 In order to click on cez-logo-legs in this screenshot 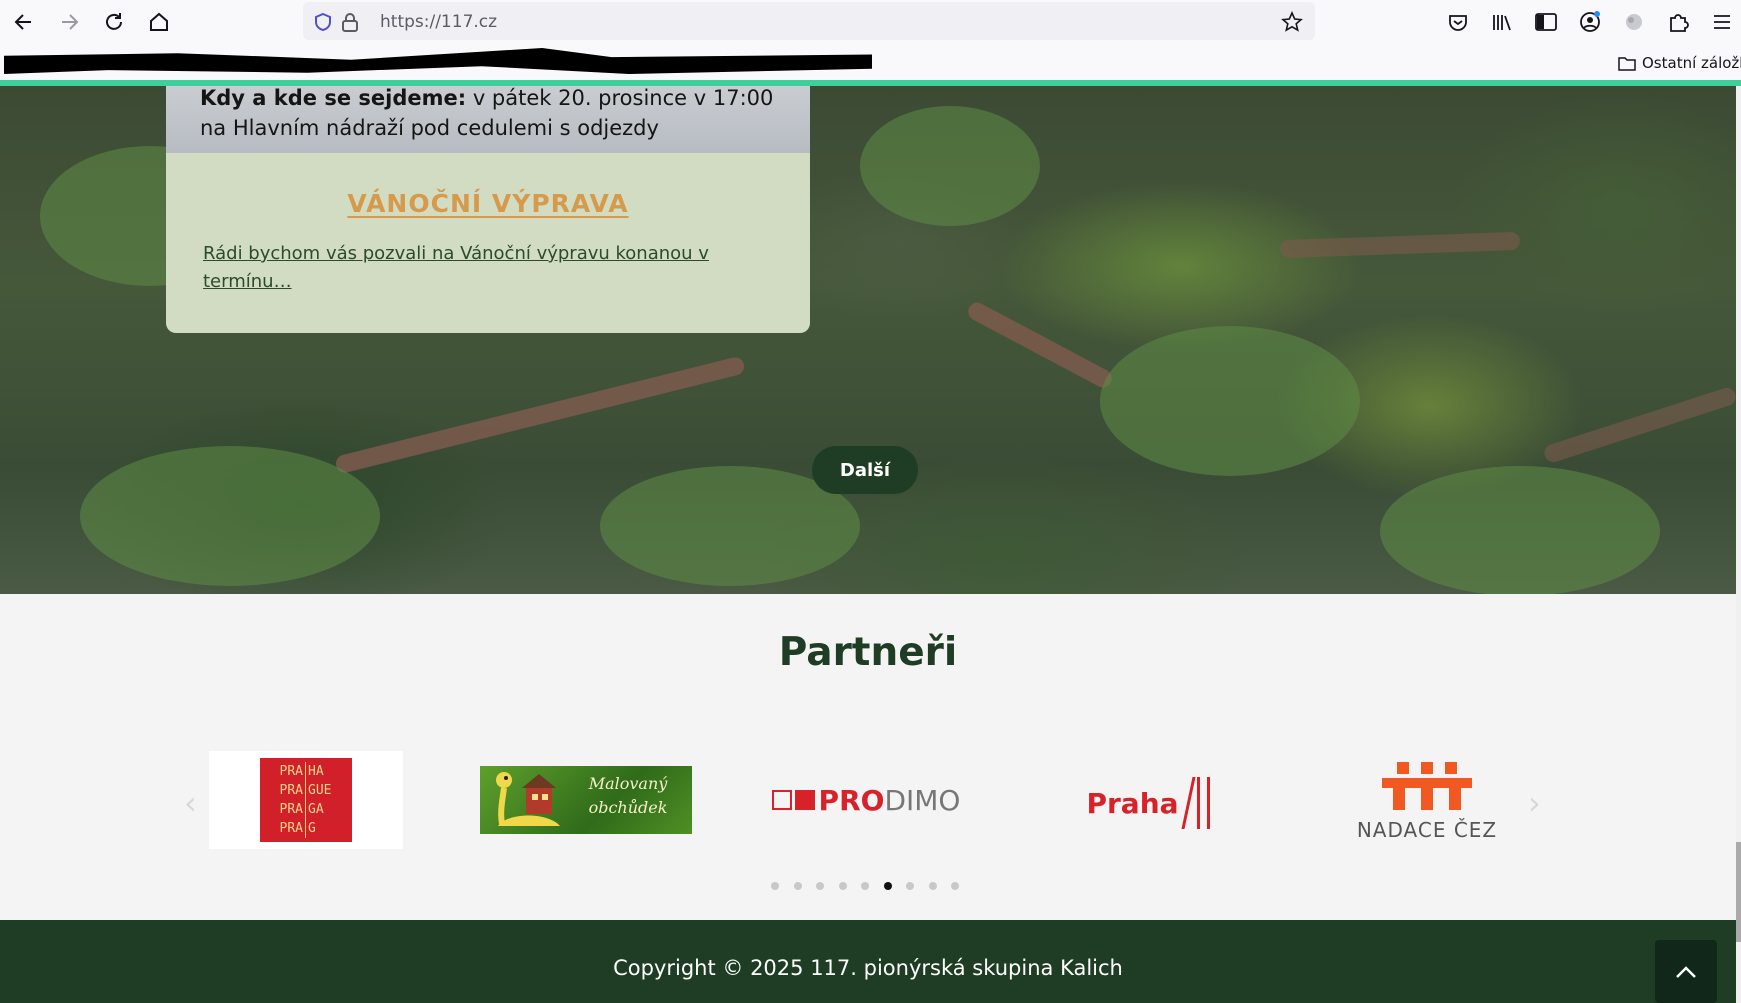, I will do `click(1427, 799)`.